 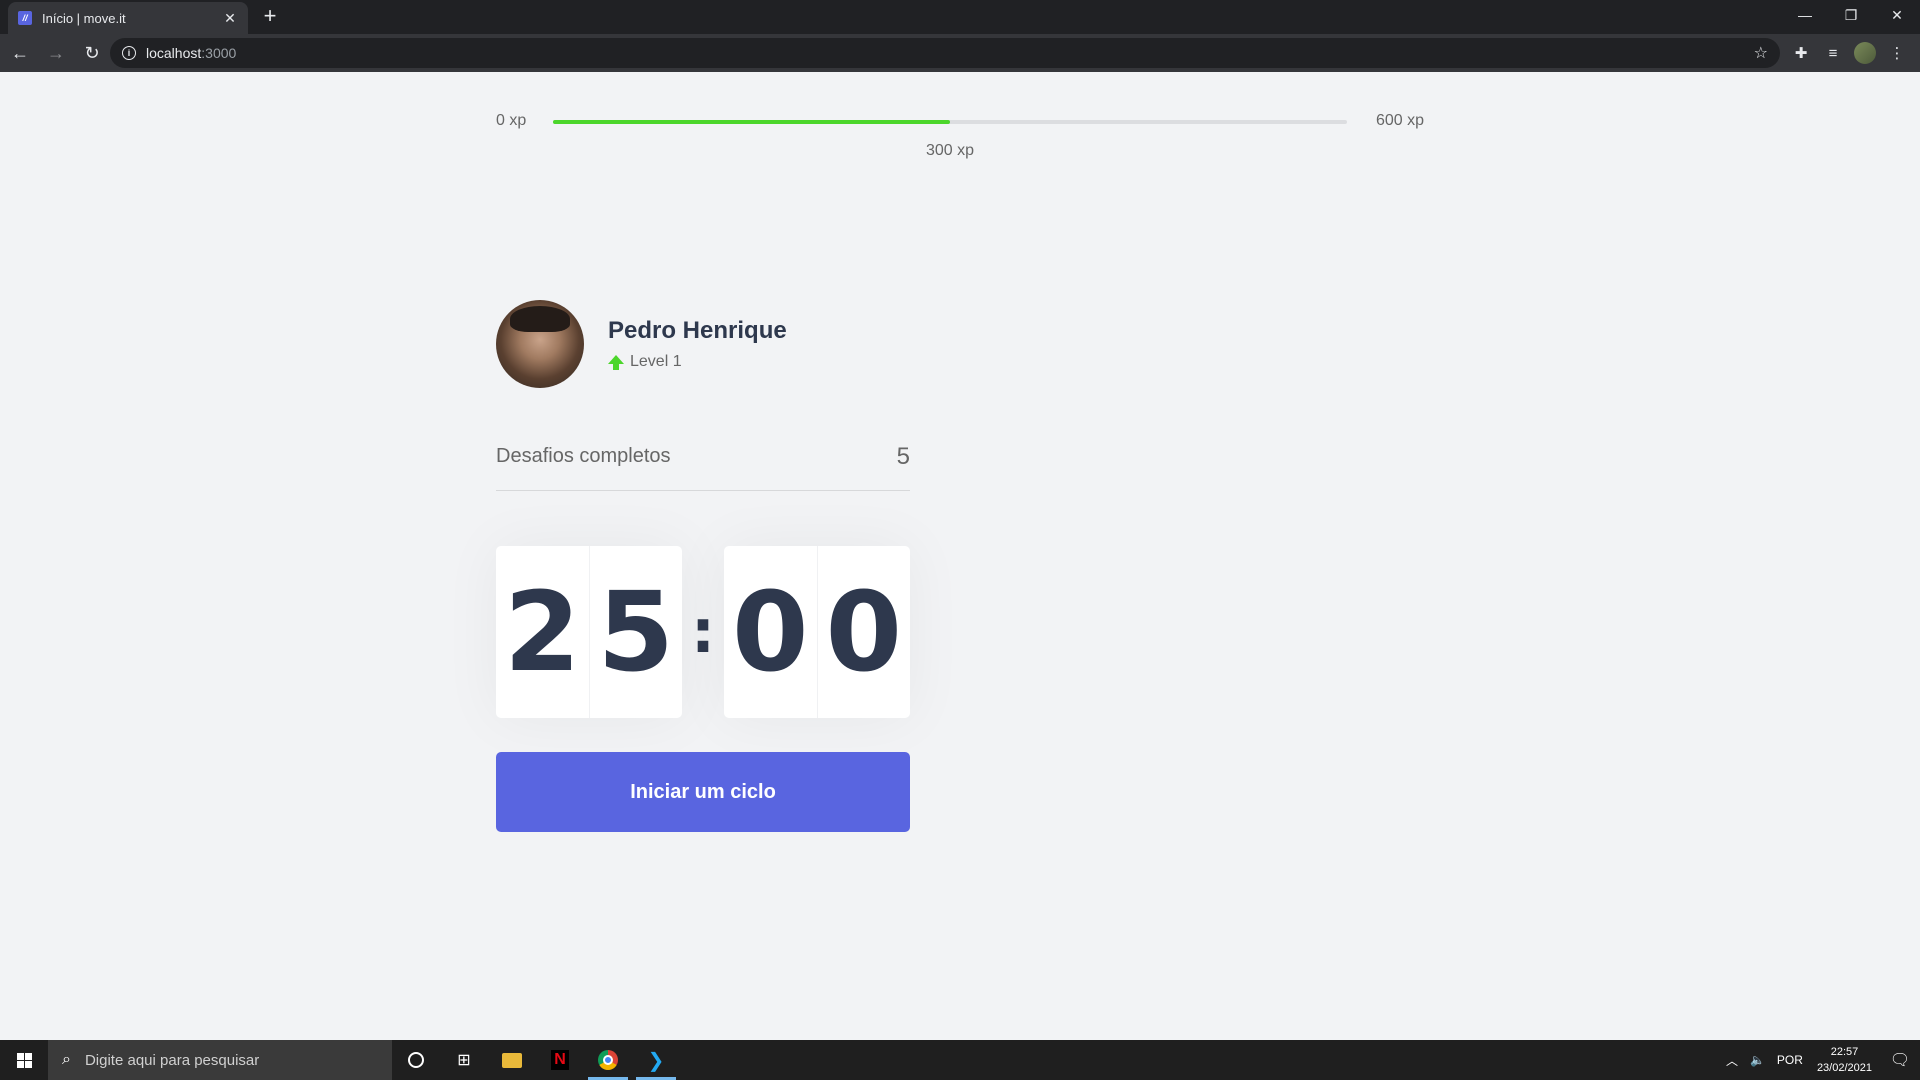 I want to click on profile-info: Pedro Henrique Level 1, so click(x=697, y=344).